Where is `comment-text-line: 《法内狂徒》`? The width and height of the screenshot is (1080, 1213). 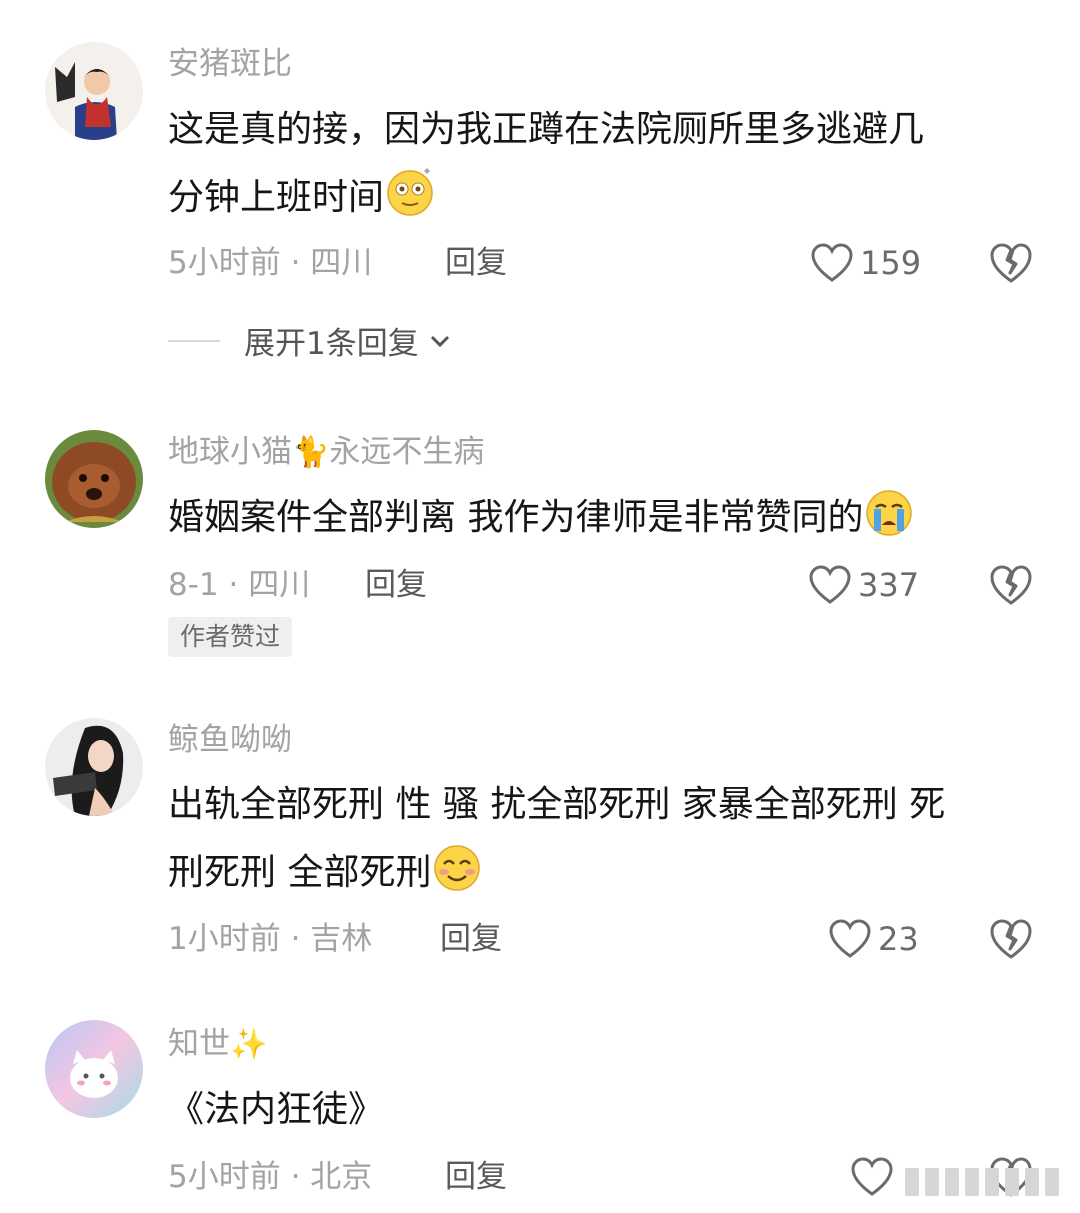
comment-text-line: 《法内狂徒》 is located at coordinates (276, 1109).